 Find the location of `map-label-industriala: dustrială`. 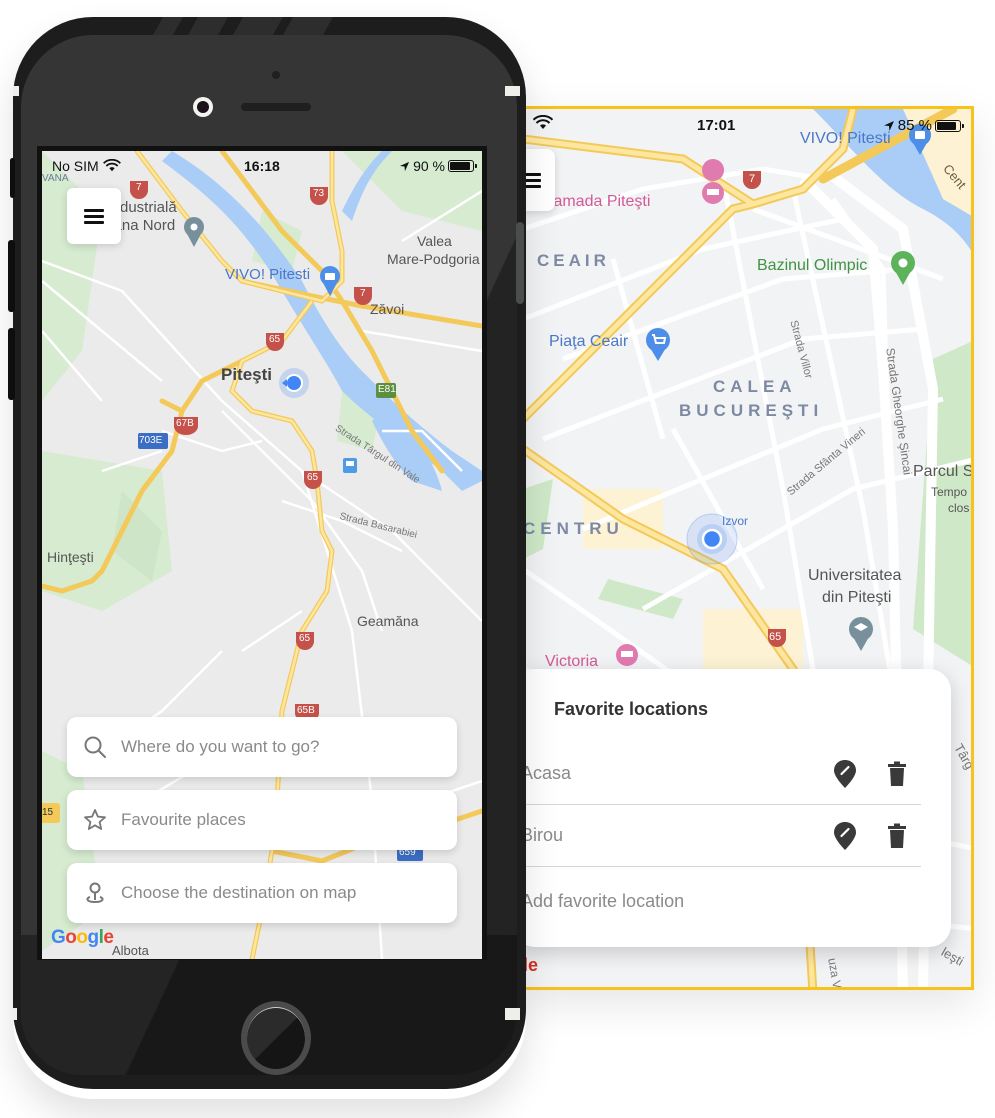

map-label-industriala: dustrială is located at coordinates (148, 207).